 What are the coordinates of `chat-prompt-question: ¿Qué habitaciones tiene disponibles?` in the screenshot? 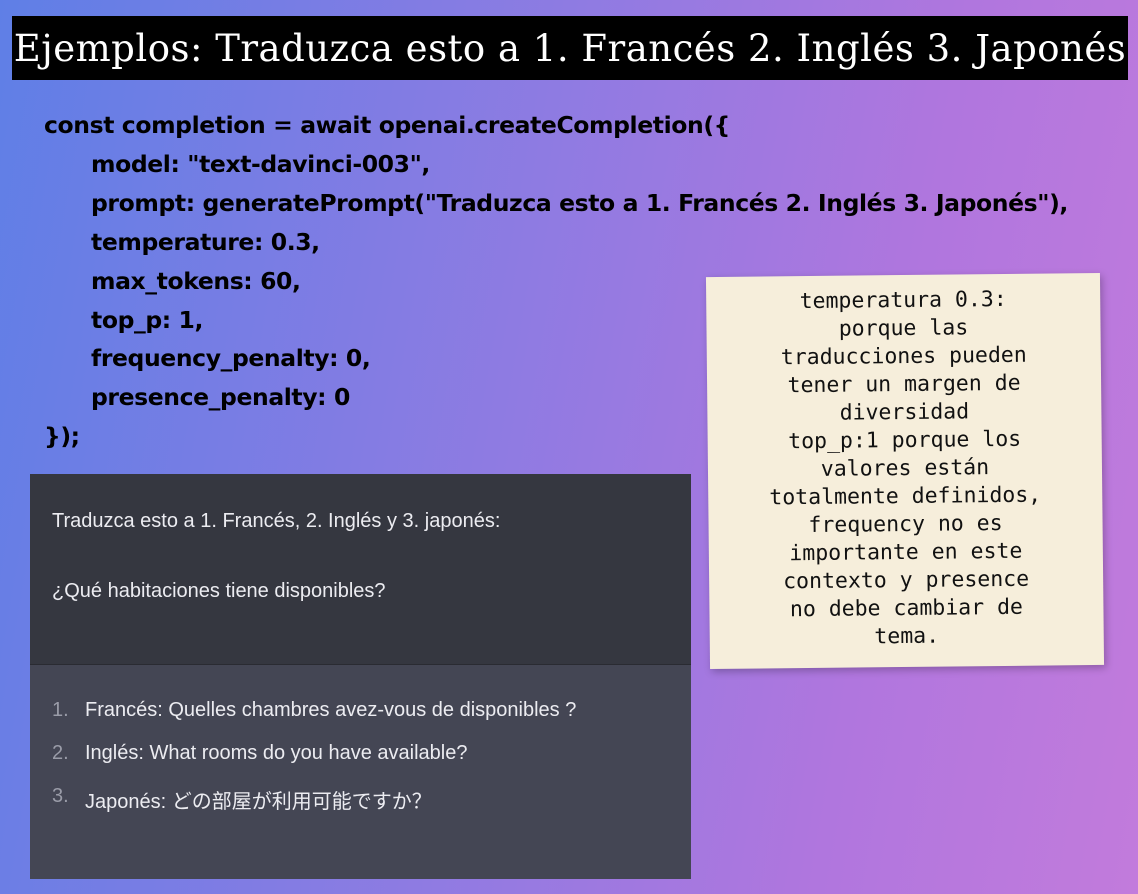 It's located at (219, 591).